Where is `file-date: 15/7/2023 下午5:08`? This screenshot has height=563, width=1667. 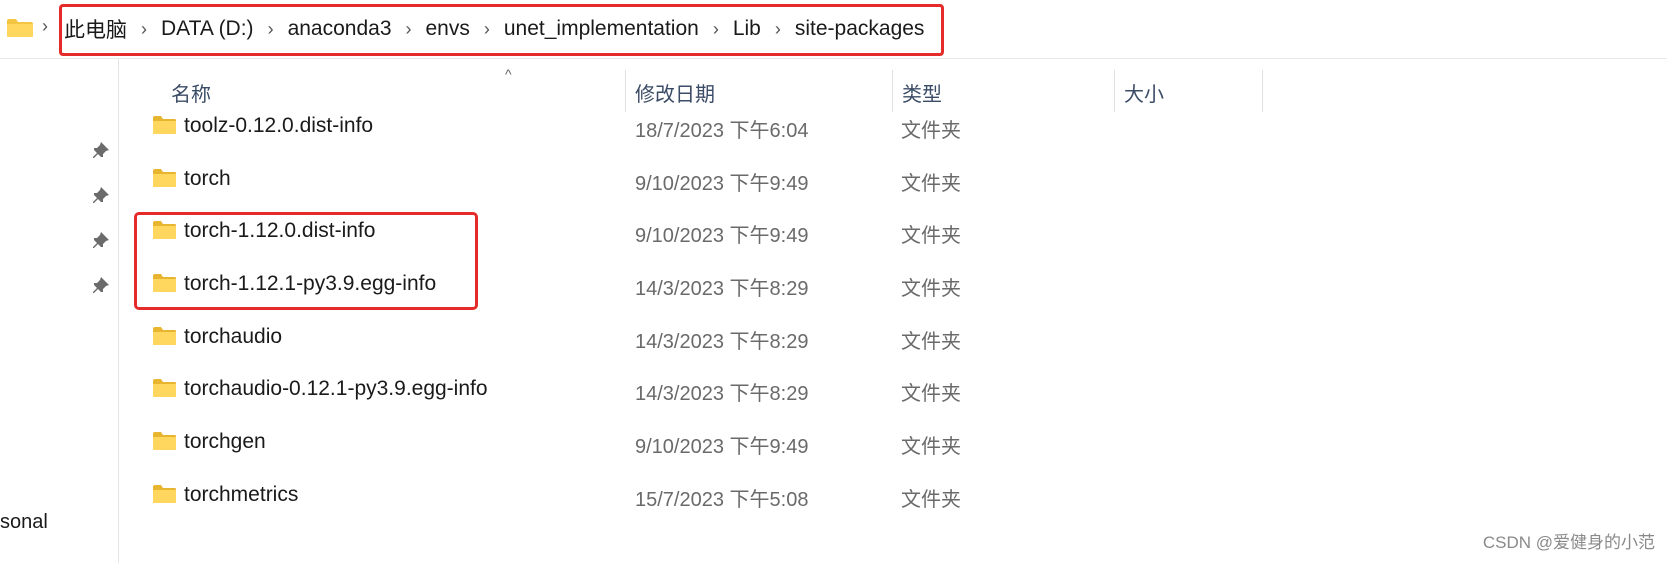 file-date: 15/7/2023 下午5:08 is located at coordinates (722, 500).